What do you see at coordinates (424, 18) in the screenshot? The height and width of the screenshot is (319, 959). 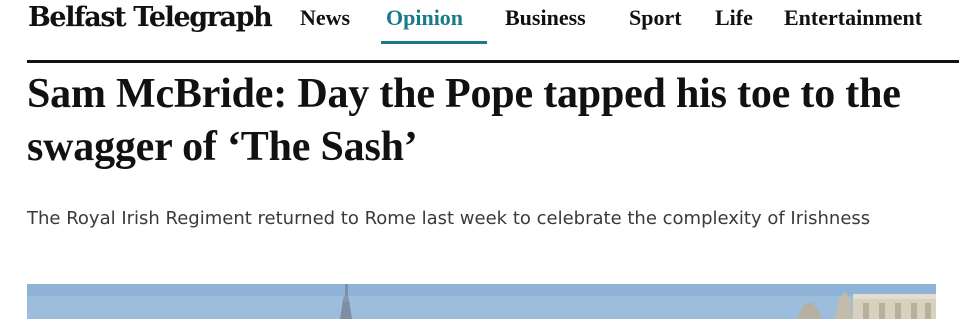 I see `nav-item-opinion: Opinion` at bounding box center [424, 18].